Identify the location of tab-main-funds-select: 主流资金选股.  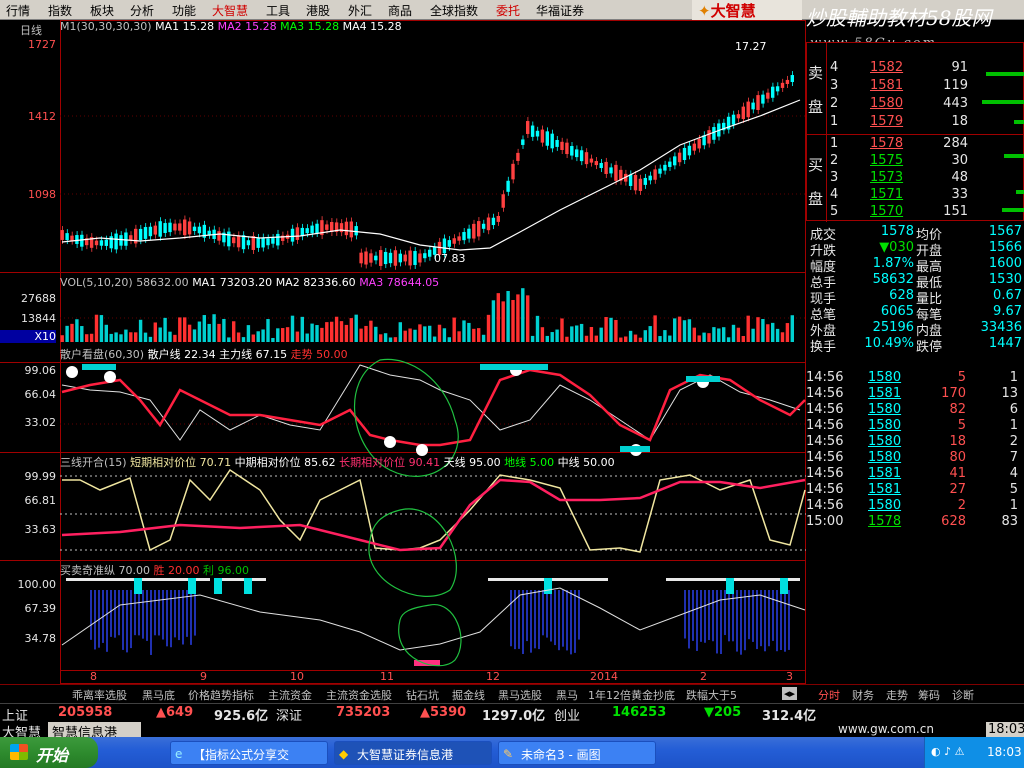
(359, 695).